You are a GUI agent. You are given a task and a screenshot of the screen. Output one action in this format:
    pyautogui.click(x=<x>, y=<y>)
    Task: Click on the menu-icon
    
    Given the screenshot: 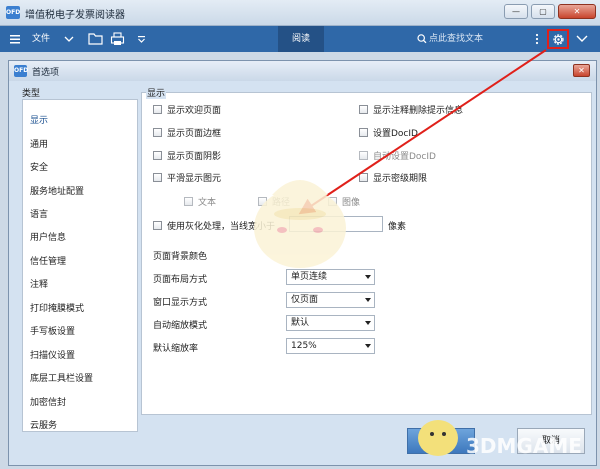 What is the action you would take?
    pyautogui.click(x=15, y=44)
    